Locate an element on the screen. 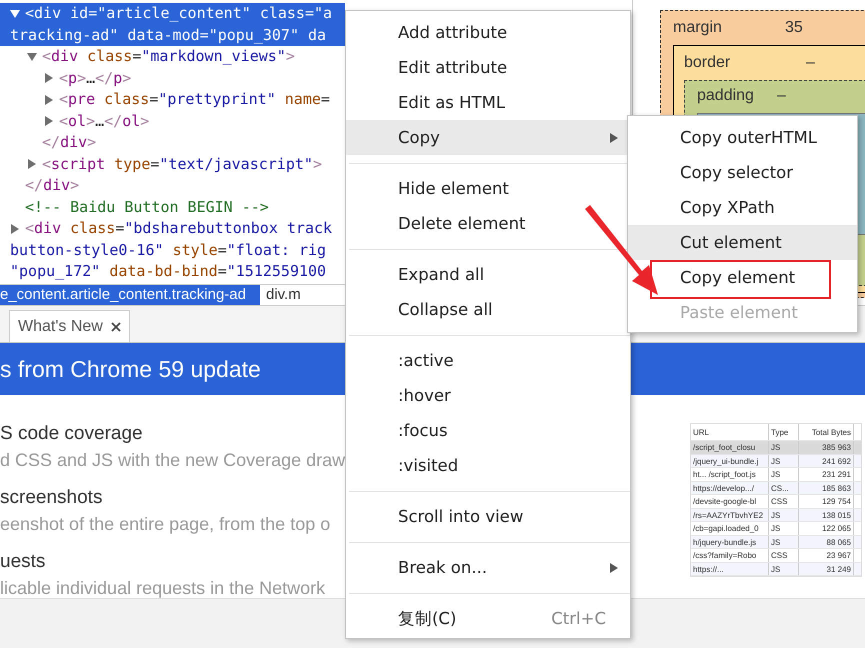  menu-item: Cut element is located at coordinates (742, 242).